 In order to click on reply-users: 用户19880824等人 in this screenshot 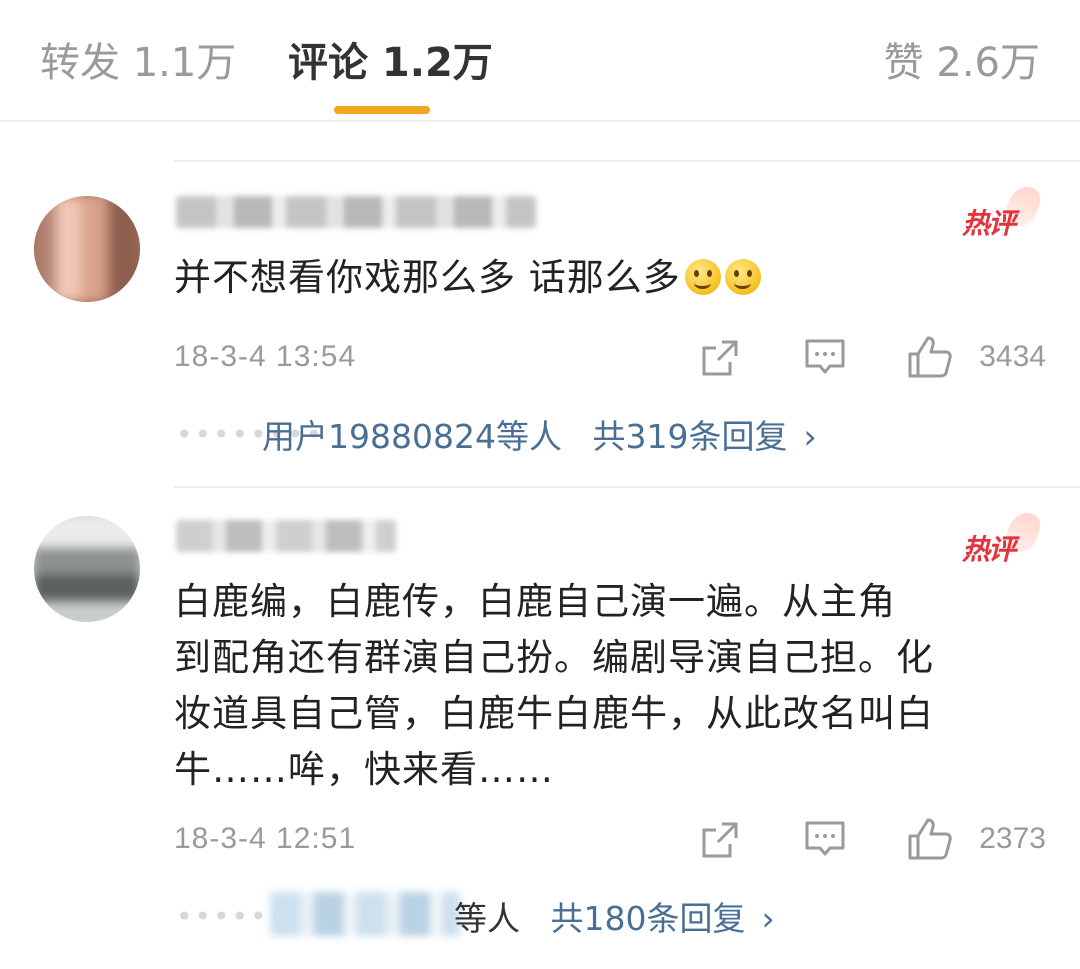, I will do `click(412, 436)`.